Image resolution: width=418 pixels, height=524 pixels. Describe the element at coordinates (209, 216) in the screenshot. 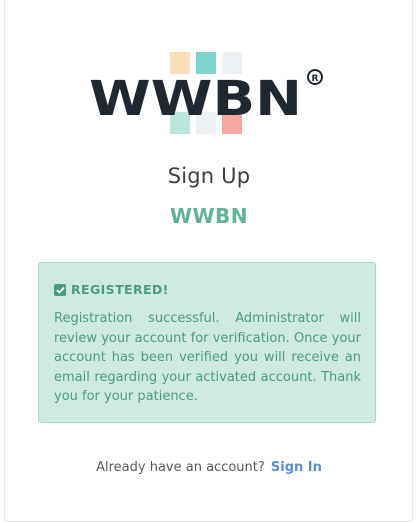

I see `brand-name: WWBN` at that location.